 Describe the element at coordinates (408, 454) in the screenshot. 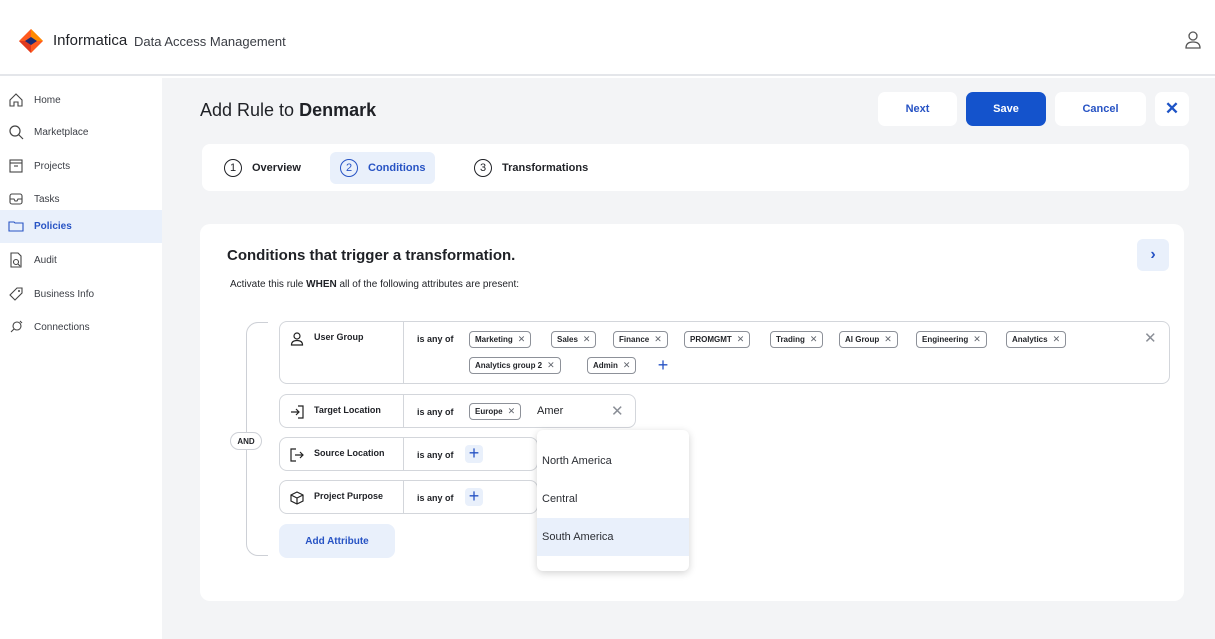

I see `condition-row-source-location: Source Location is any of +` at that location.